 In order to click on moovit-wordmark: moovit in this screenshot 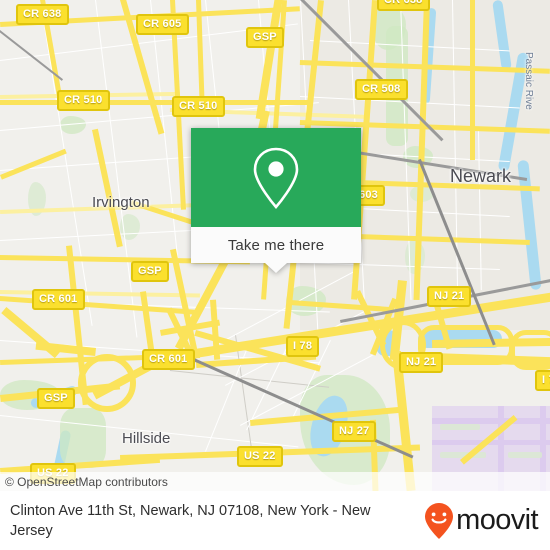, I will do `click(497, 520)`.